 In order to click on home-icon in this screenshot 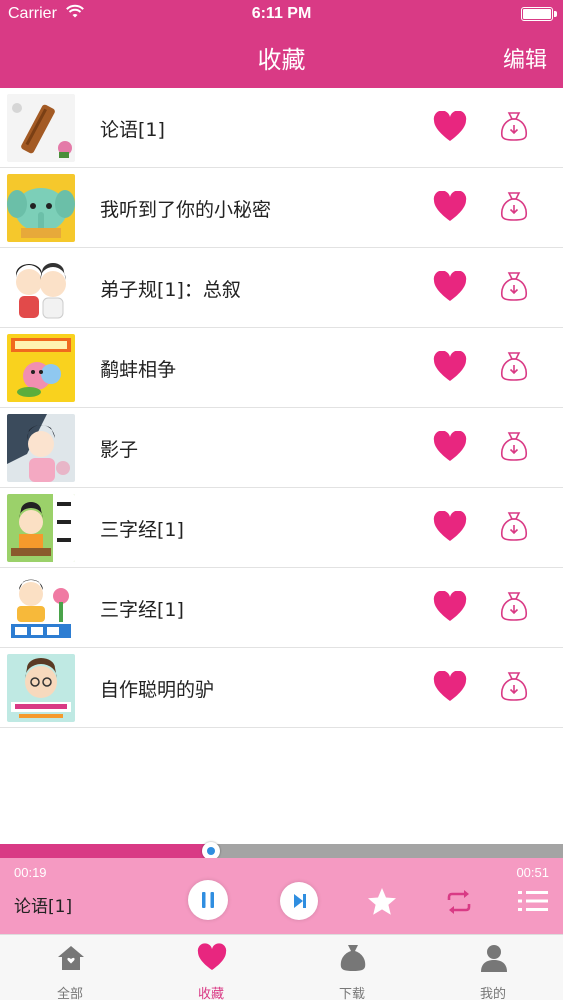, I will do `click(71, 958)`.